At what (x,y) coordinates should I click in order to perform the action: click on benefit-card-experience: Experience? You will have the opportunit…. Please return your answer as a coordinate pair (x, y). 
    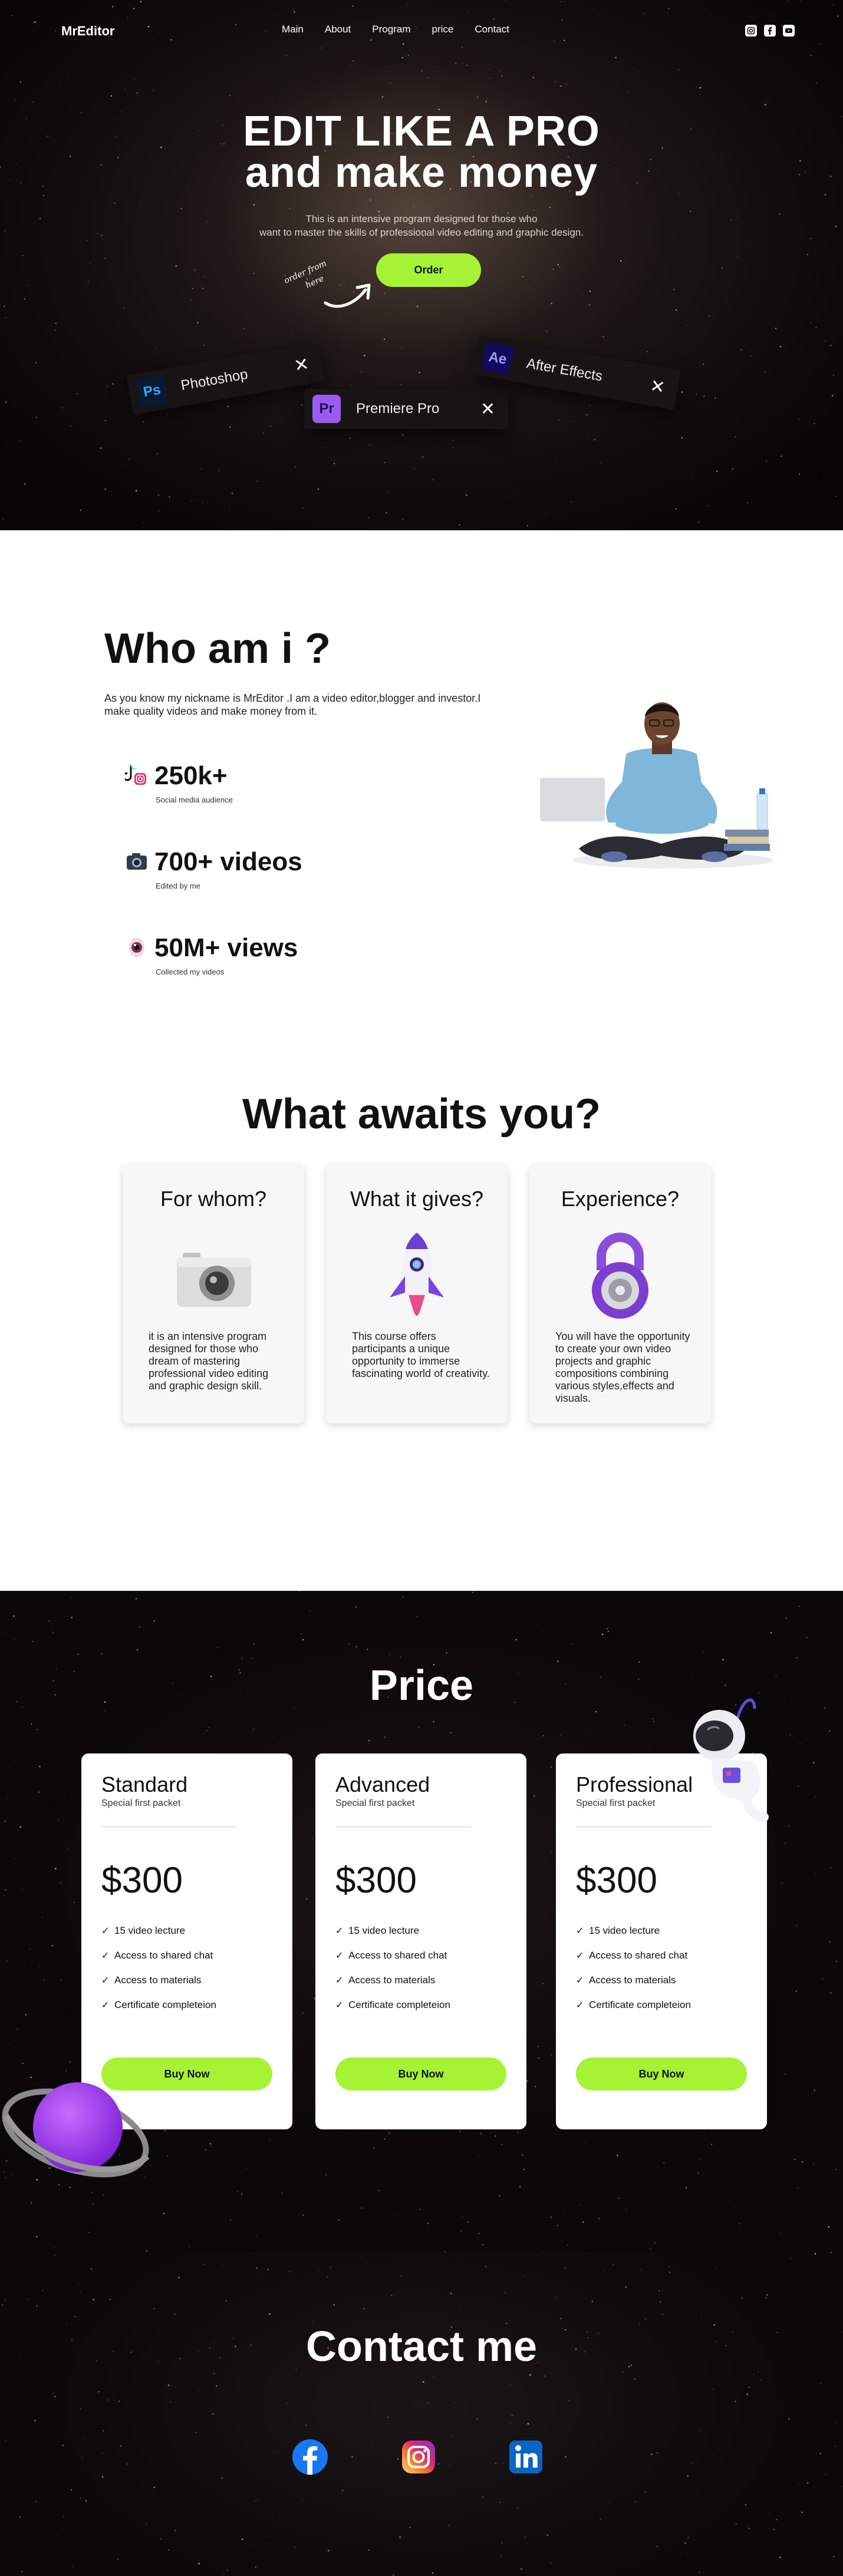
    Looking at the image, I should click on (620, 1294).